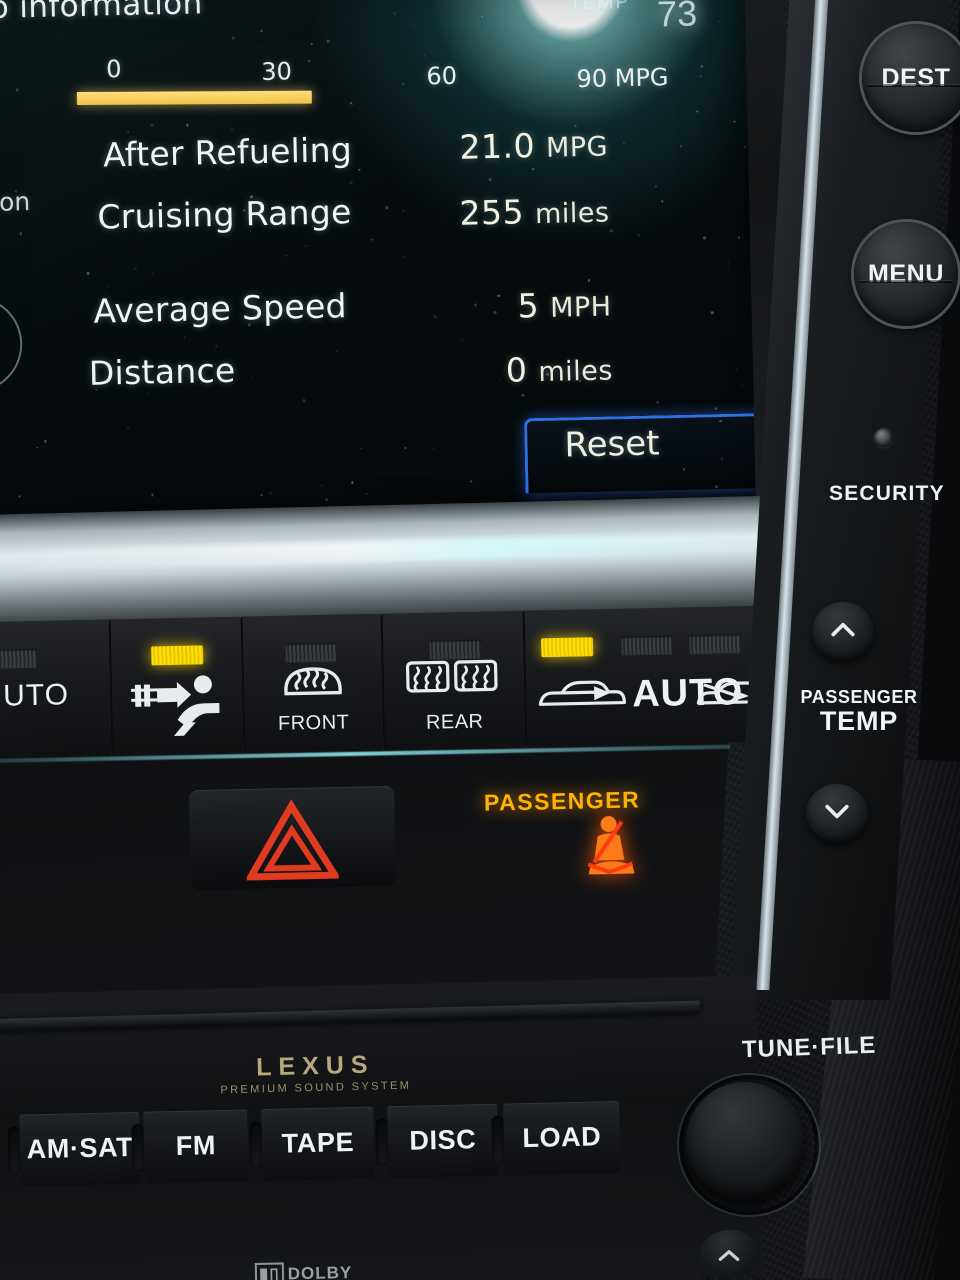  I want to click on source-button-tape: TAPE, so click(318, 1144).